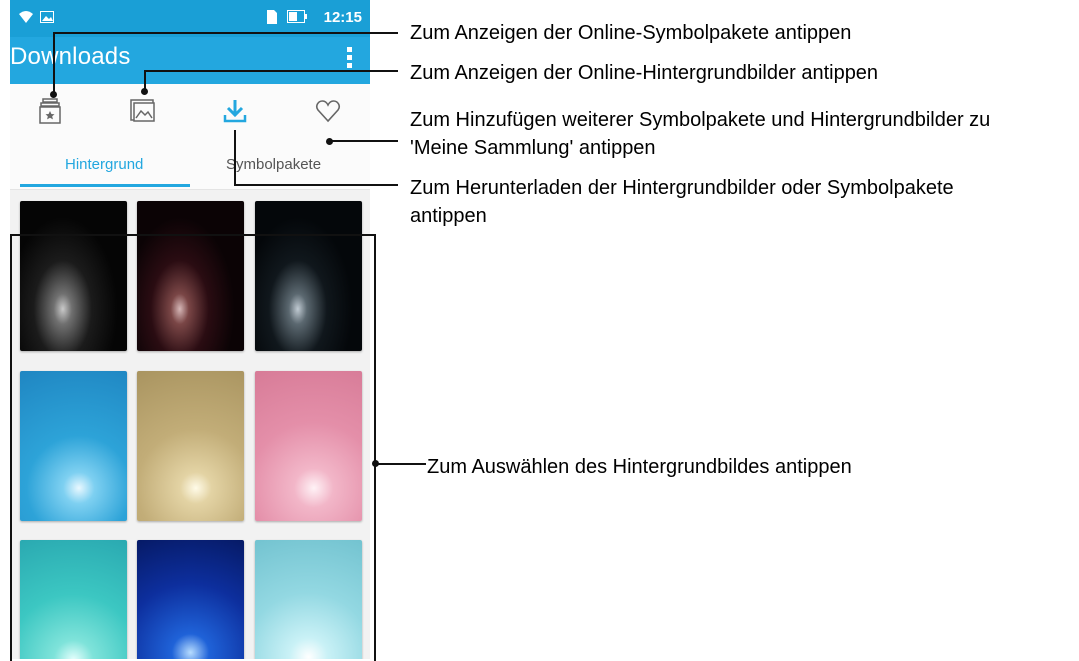  What do you see at coordinates (47, 19) in the screenshot?
I see `image-notification-icon` at bounding box center [47, 19].